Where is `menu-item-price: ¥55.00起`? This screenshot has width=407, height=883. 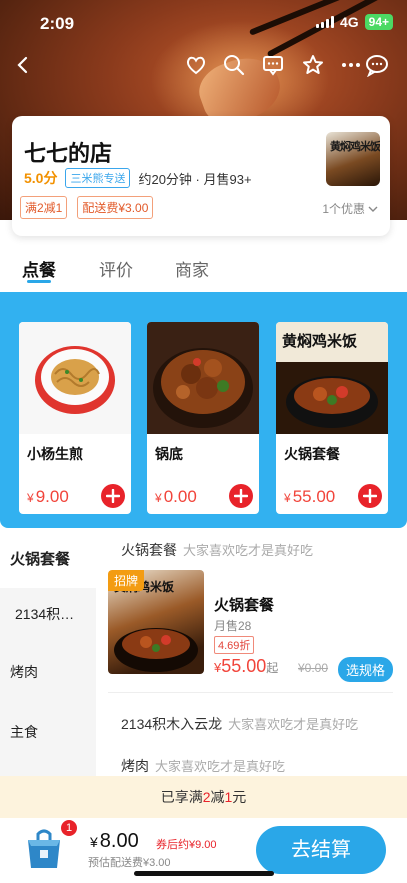 menu-item-price: ¥55.00起 is located at coordinates (246, 666).